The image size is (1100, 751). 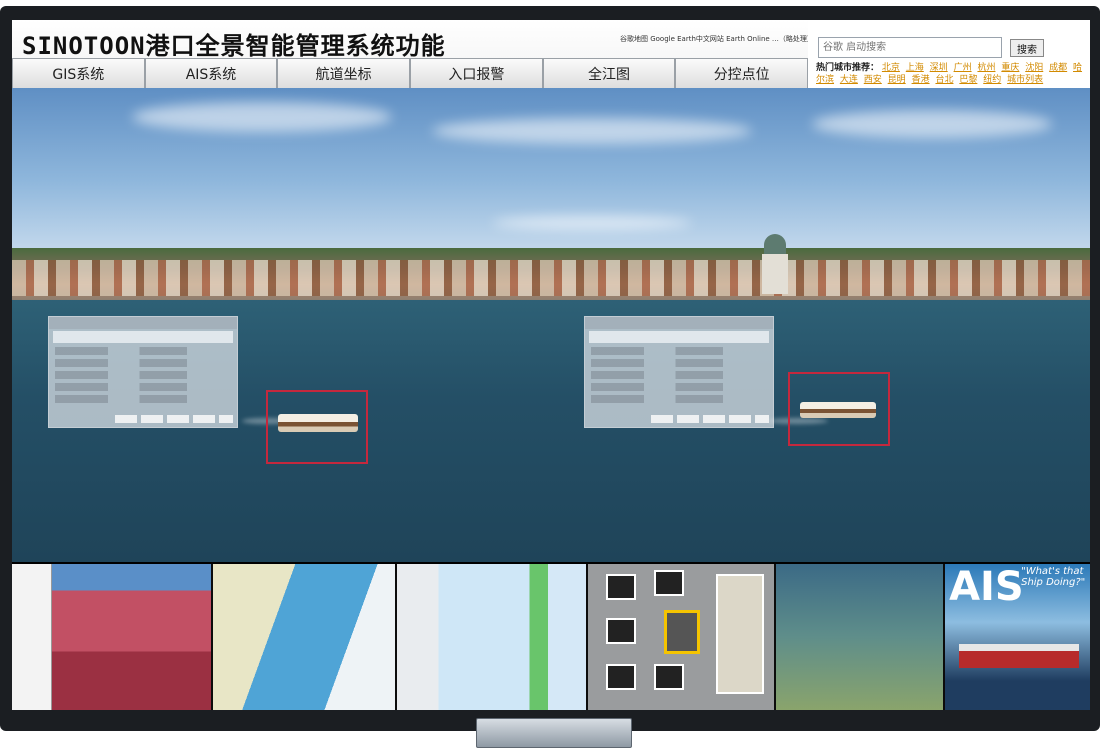 What do you see at coordinates (848, 68) in the screenshot?
I see `hot-cities-label: 热门城市推荐：` at bounding box center [848, 68].